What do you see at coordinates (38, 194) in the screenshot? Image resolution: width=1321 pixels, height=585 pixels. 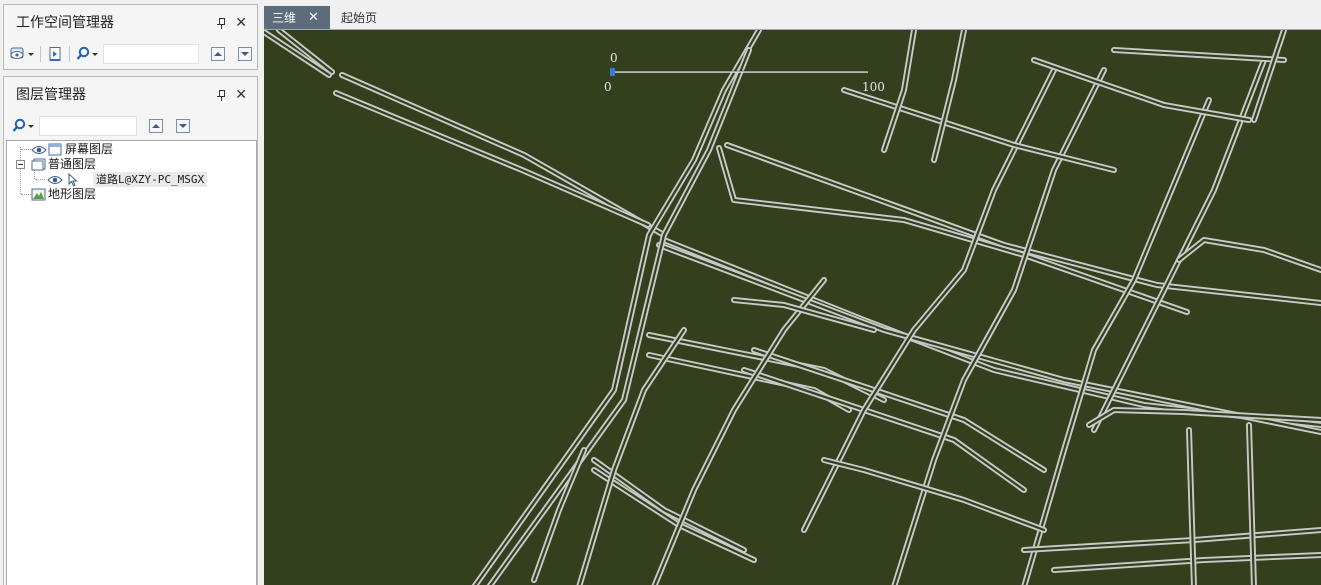 I see `terrain-layer-icon` at bounding box center [38, 194].